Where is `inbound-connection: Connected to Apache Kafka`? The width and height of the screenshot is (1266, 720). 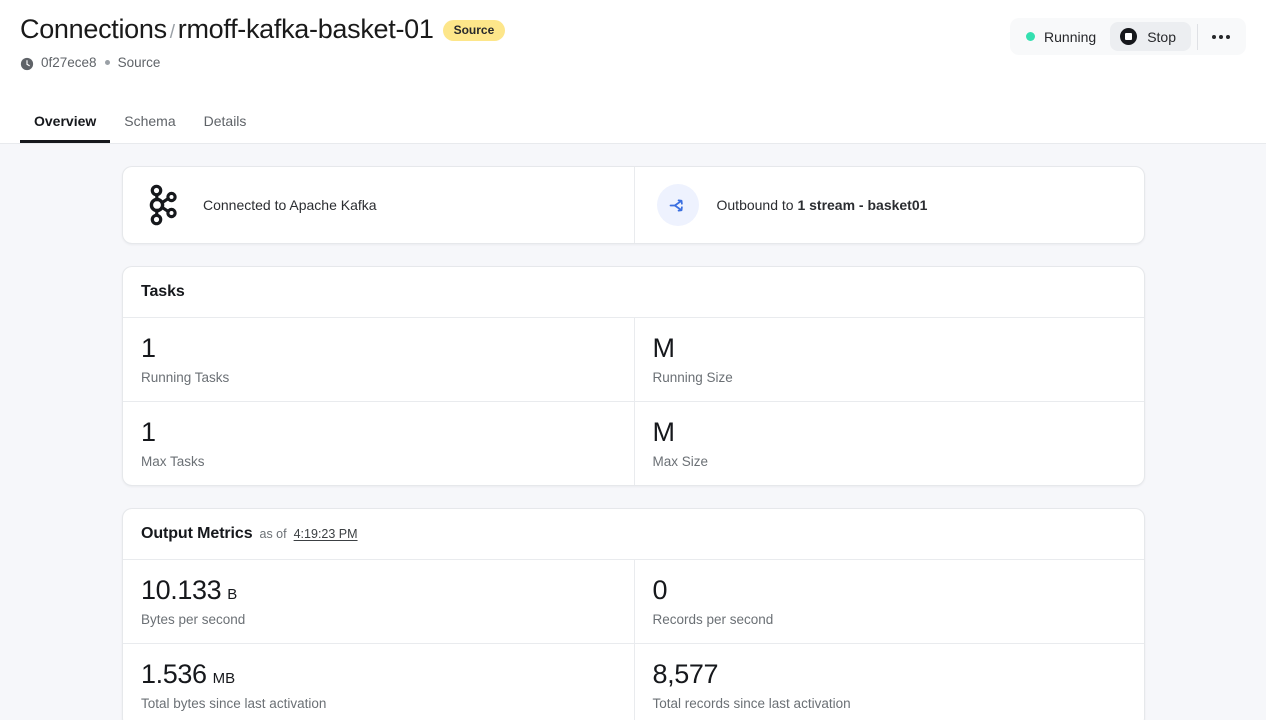
inbound-connection: Connected to Apache Kafka is located at coordinates (378, 205).